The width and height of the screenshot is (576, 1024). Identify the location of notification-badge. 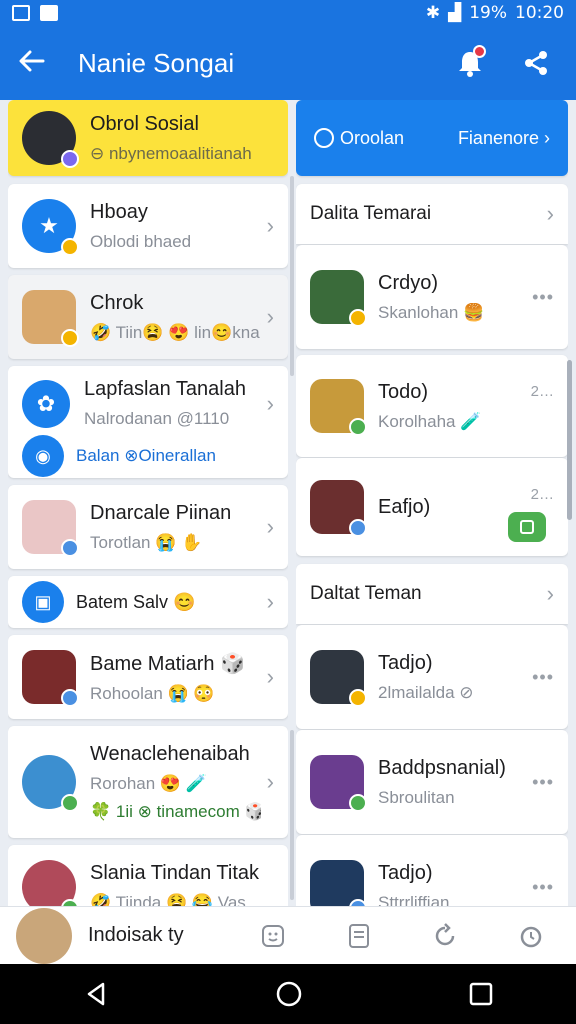
(479, 51).